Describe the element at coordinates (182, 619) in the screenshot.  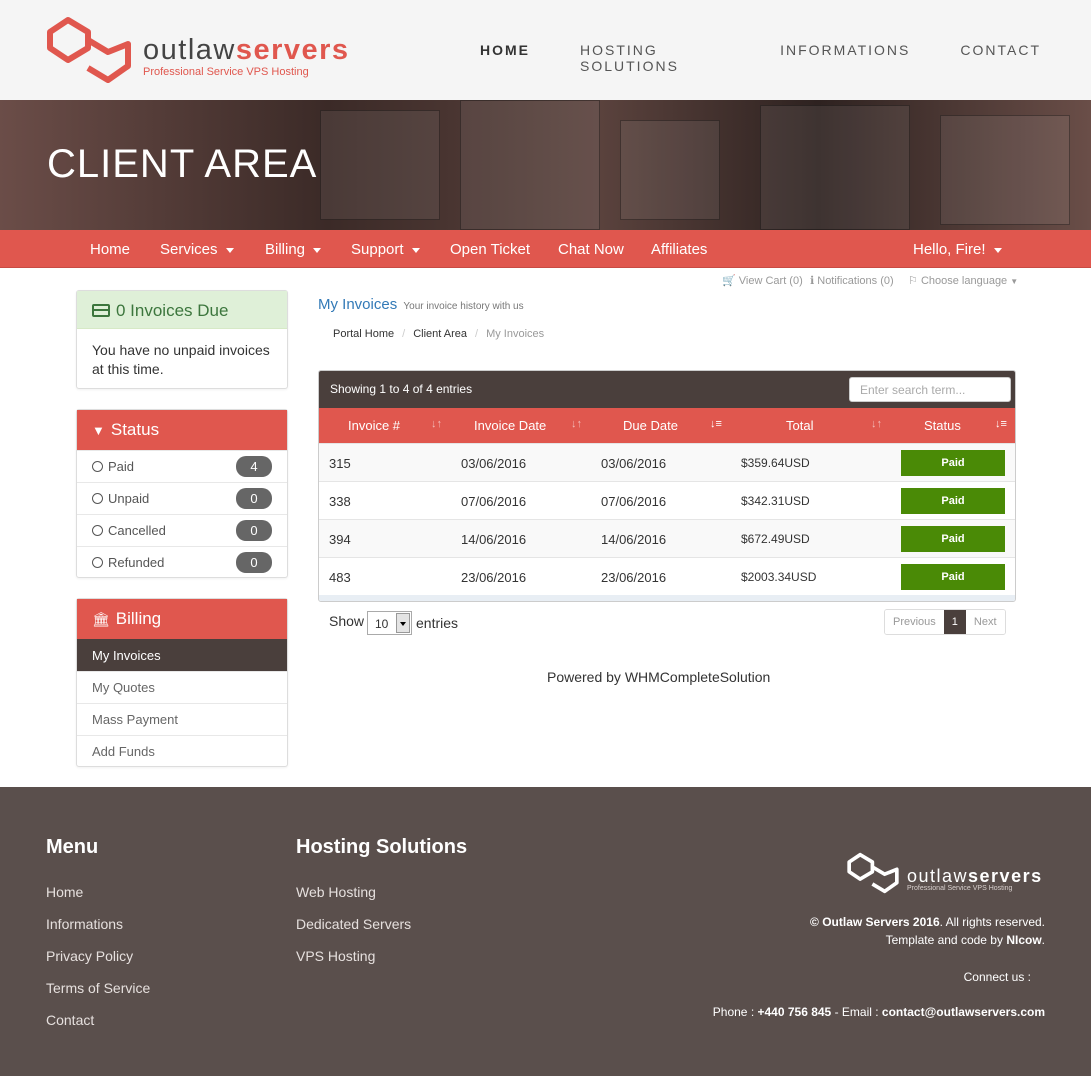
I see `billing-panel-header: 🏛 Billing` at that location.